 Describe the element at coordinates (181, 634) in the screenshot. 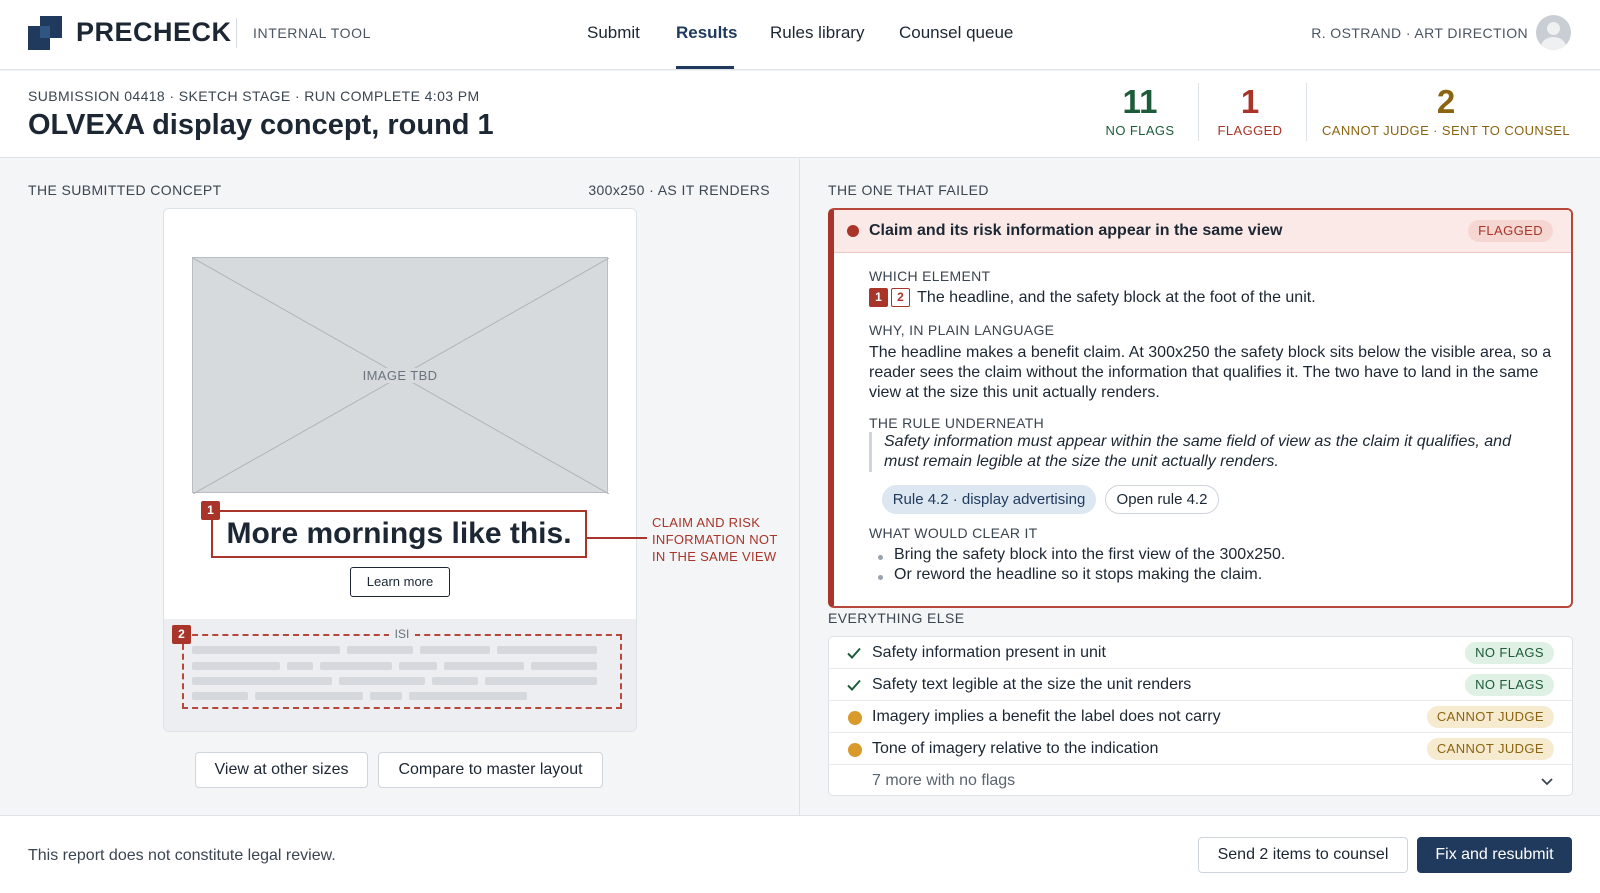

I see `marker-2: 2` at that location.